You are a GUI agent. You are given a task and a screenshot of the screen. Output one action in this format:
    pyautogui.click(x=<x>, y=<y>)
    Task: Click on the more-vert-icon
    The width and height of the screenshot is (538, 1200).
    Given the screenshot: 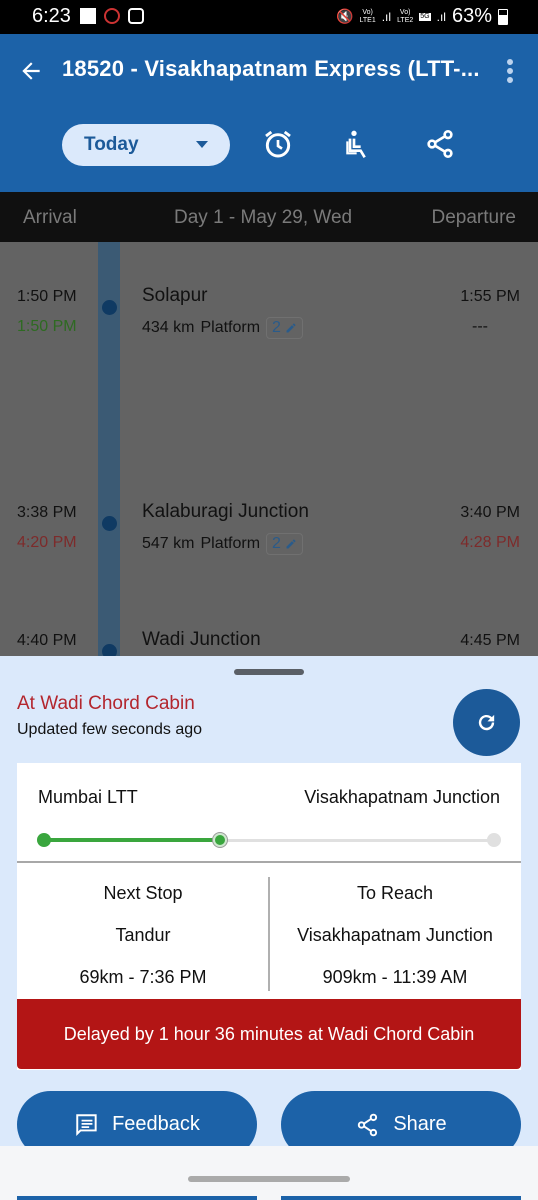 What is the action you would take?
    pyautogui.click(x=510, y=71)
    